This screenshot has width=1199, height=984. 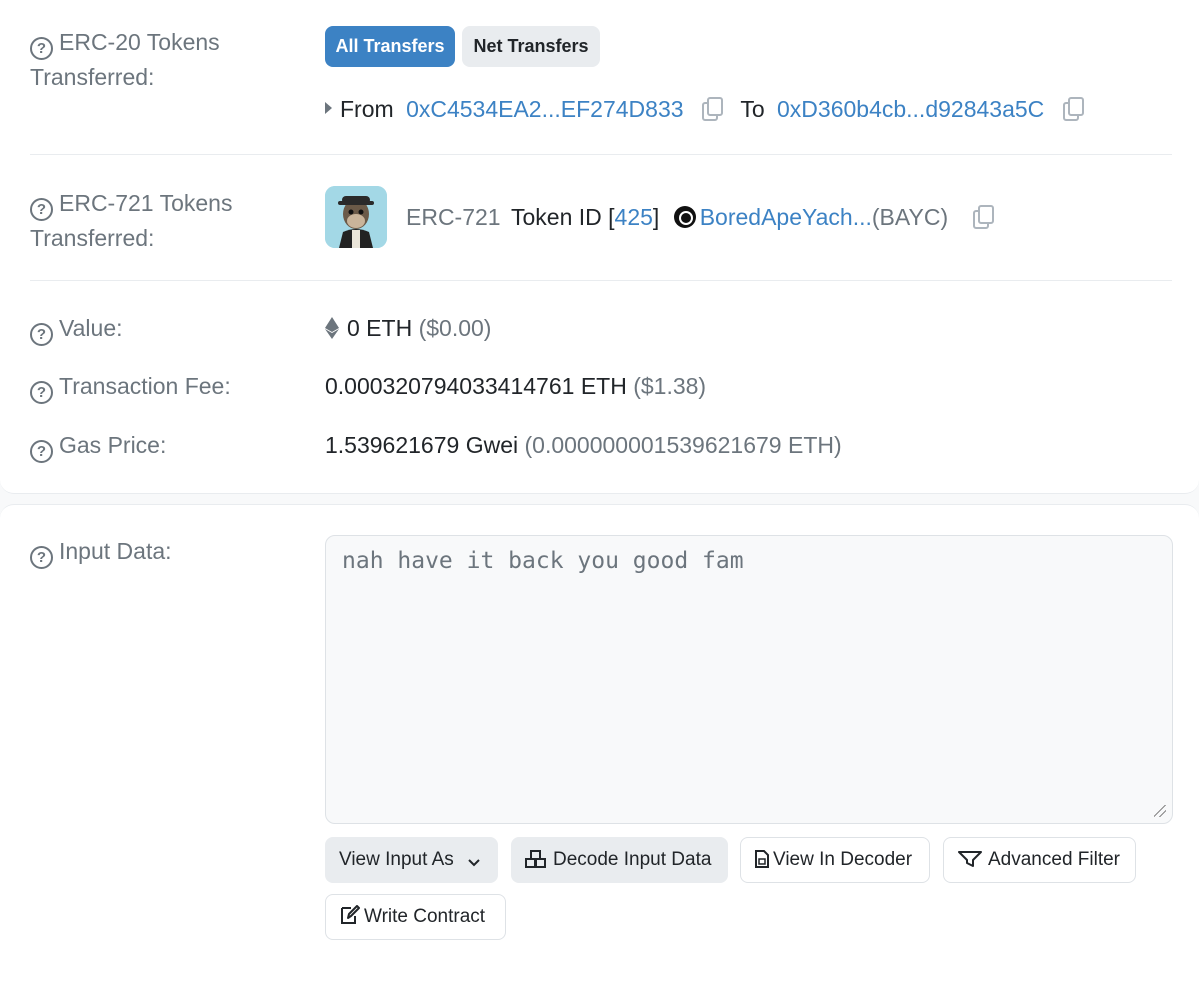 I want to click on token-id-link: 425, so click(x=634, y=217).